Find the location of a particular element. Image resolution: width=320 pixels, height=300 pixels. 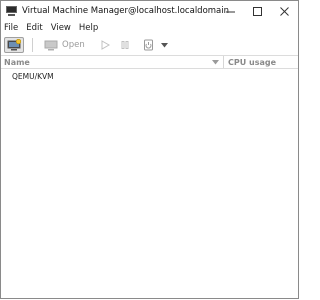

column-header: Name CPU usage is located at coordinates (149, 62).